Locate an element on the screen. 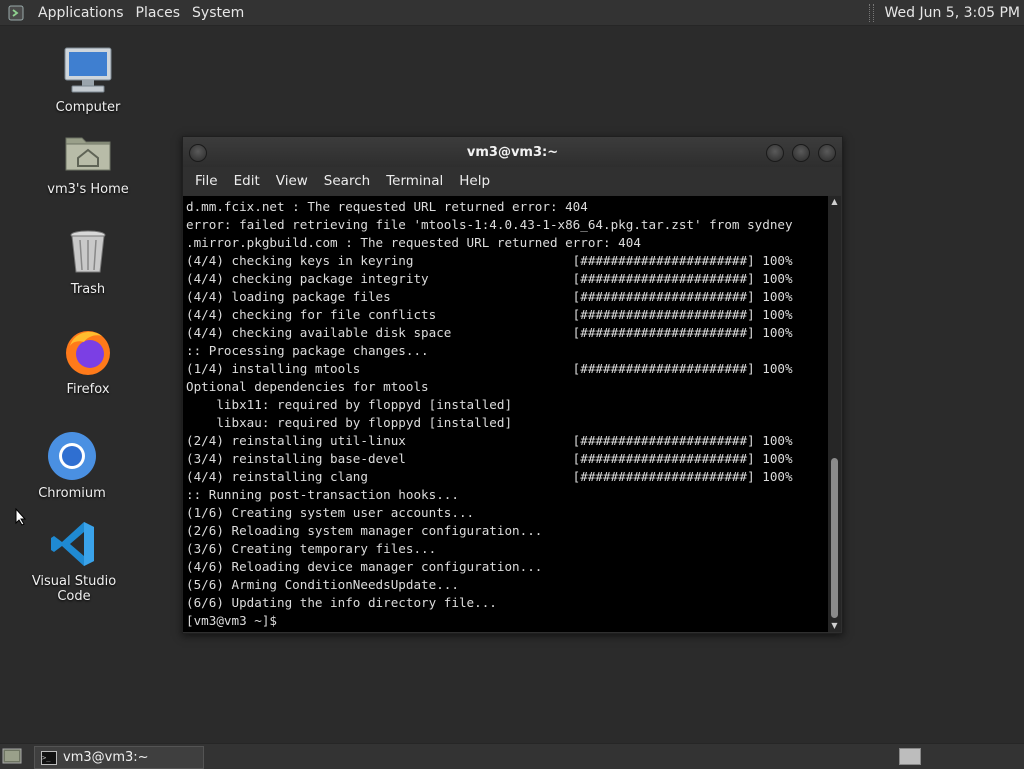 The image size is (1024, 769). desktop-icon-chromium: Chromium is located at coordinates (72, 465).